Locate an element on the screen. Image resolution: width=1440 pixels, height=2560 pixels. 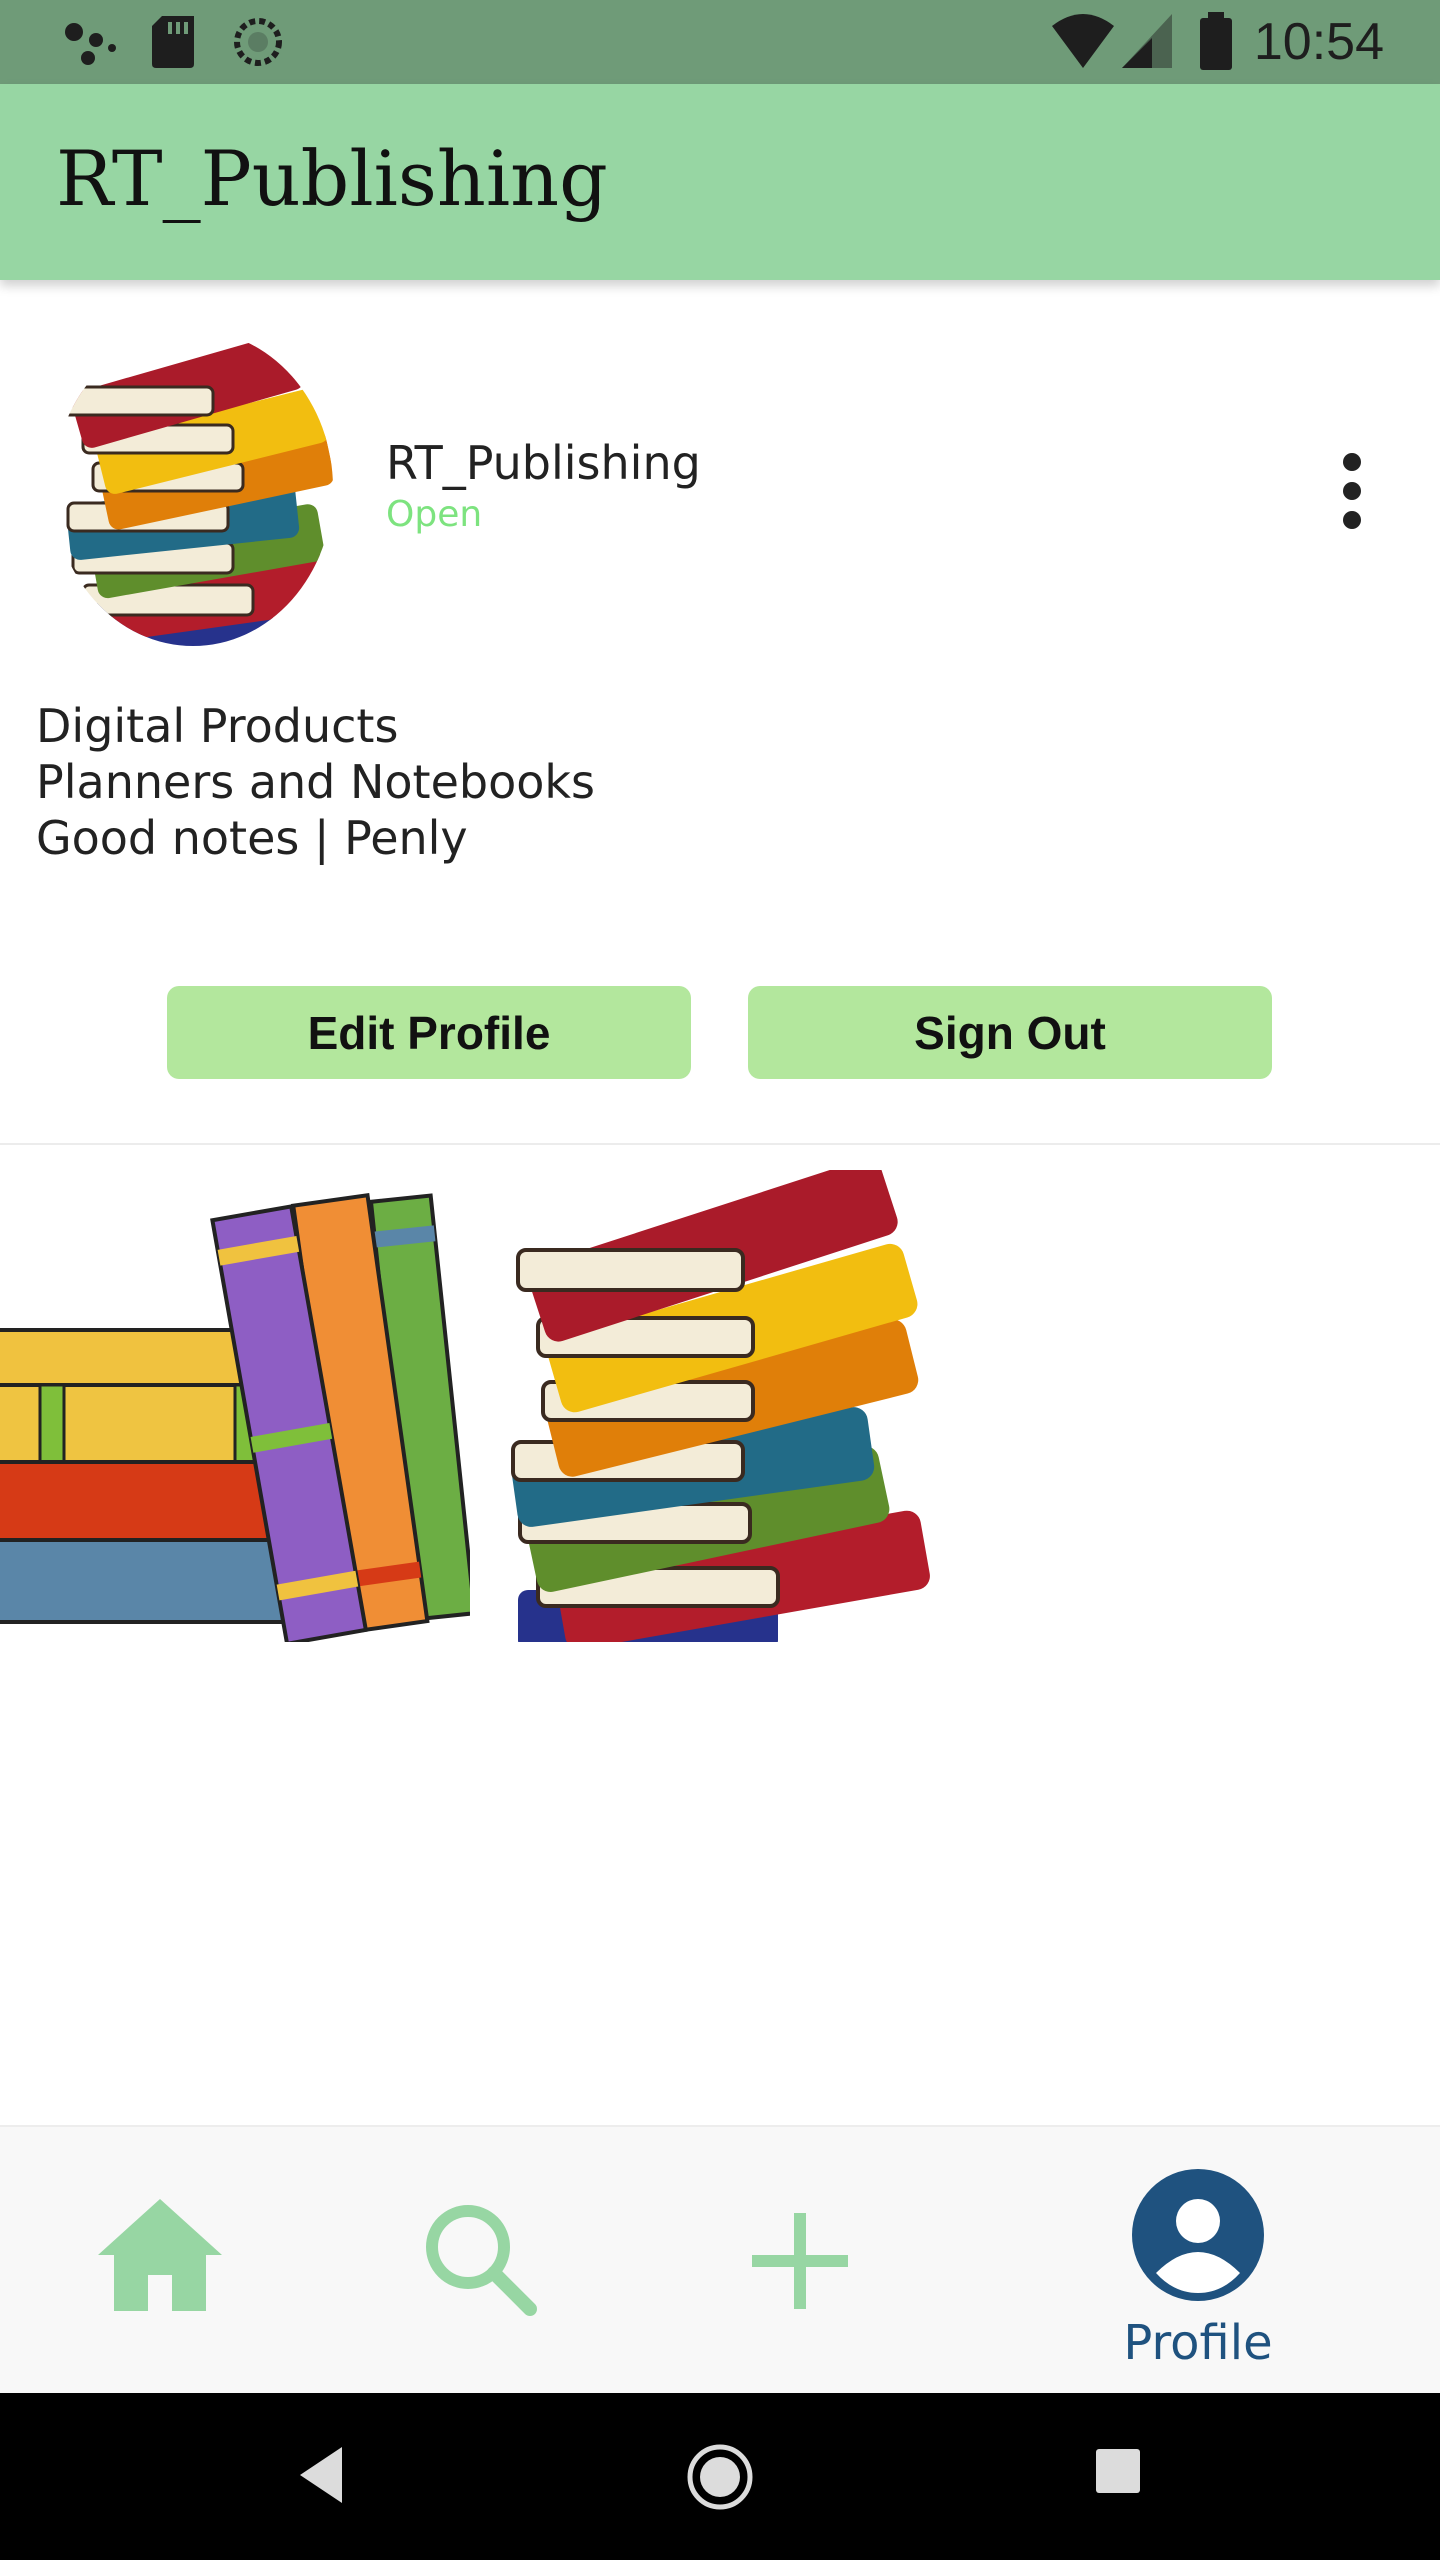
search-icon is located at coordinates (481, 2260).